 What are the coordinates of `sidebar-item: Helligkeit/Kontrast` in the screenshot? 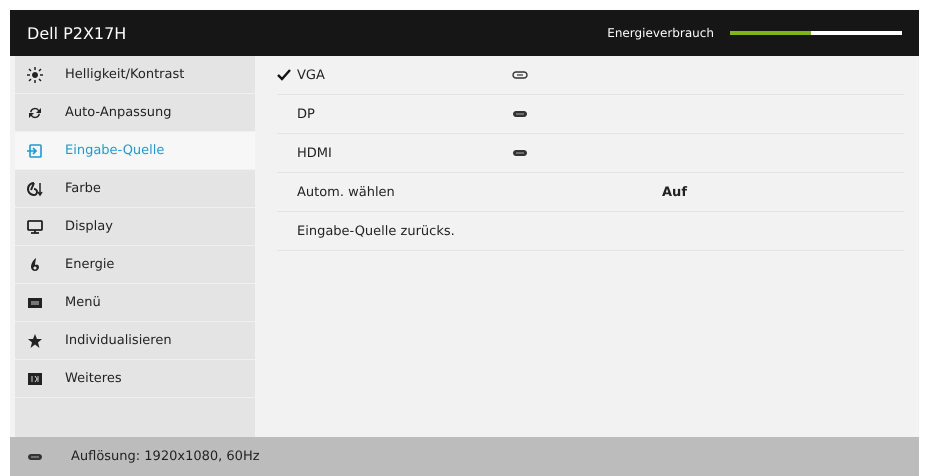 It's located at (135, 75).